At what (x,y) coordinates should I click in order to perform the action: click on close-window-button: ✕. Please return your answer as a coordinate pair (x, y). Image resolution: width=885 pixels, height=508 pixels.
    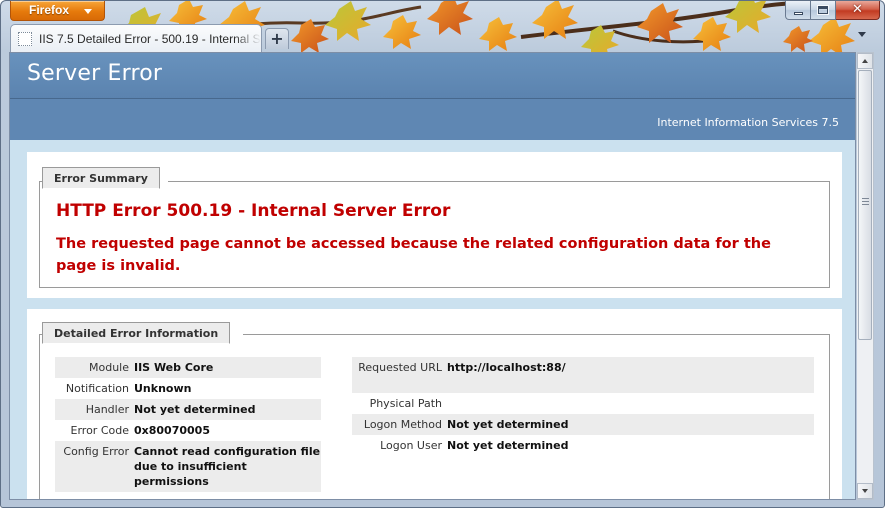
    Looking at the image, I should click on (858, 10).